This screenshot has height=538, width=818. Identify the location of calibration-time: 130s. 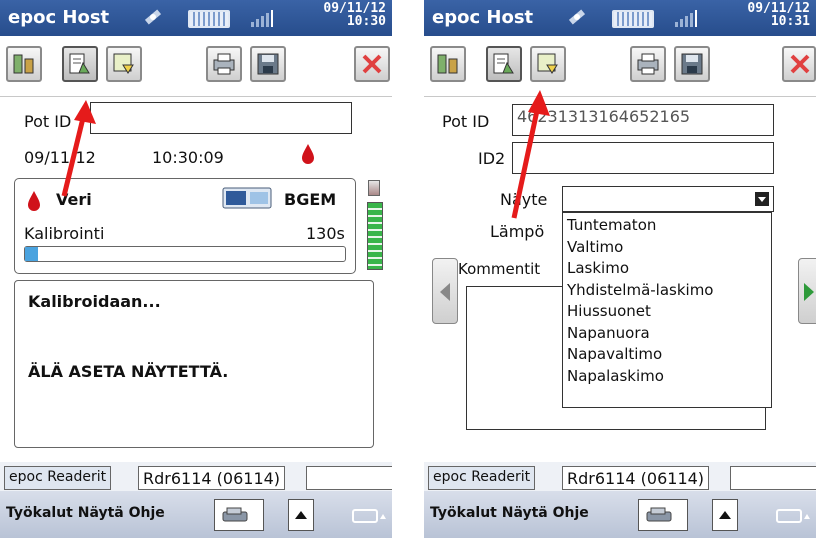
(325, 233).